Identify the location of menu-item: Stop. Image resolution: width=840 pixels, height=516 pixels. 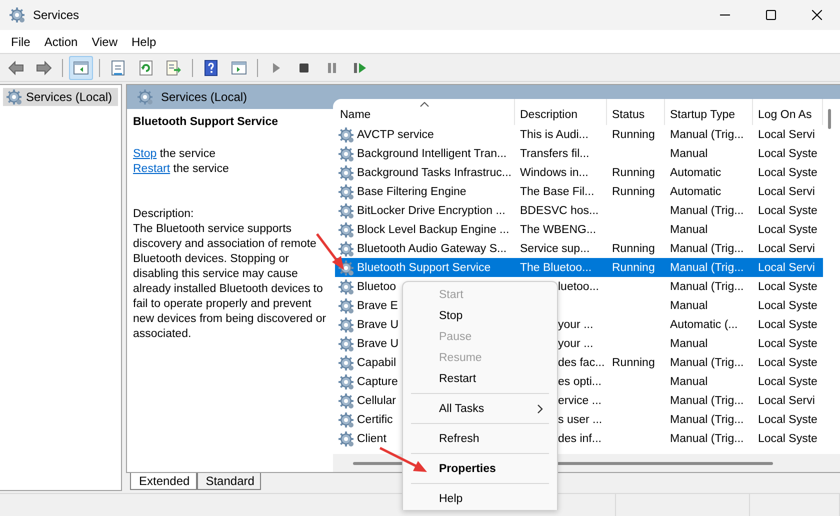
(480, 315).